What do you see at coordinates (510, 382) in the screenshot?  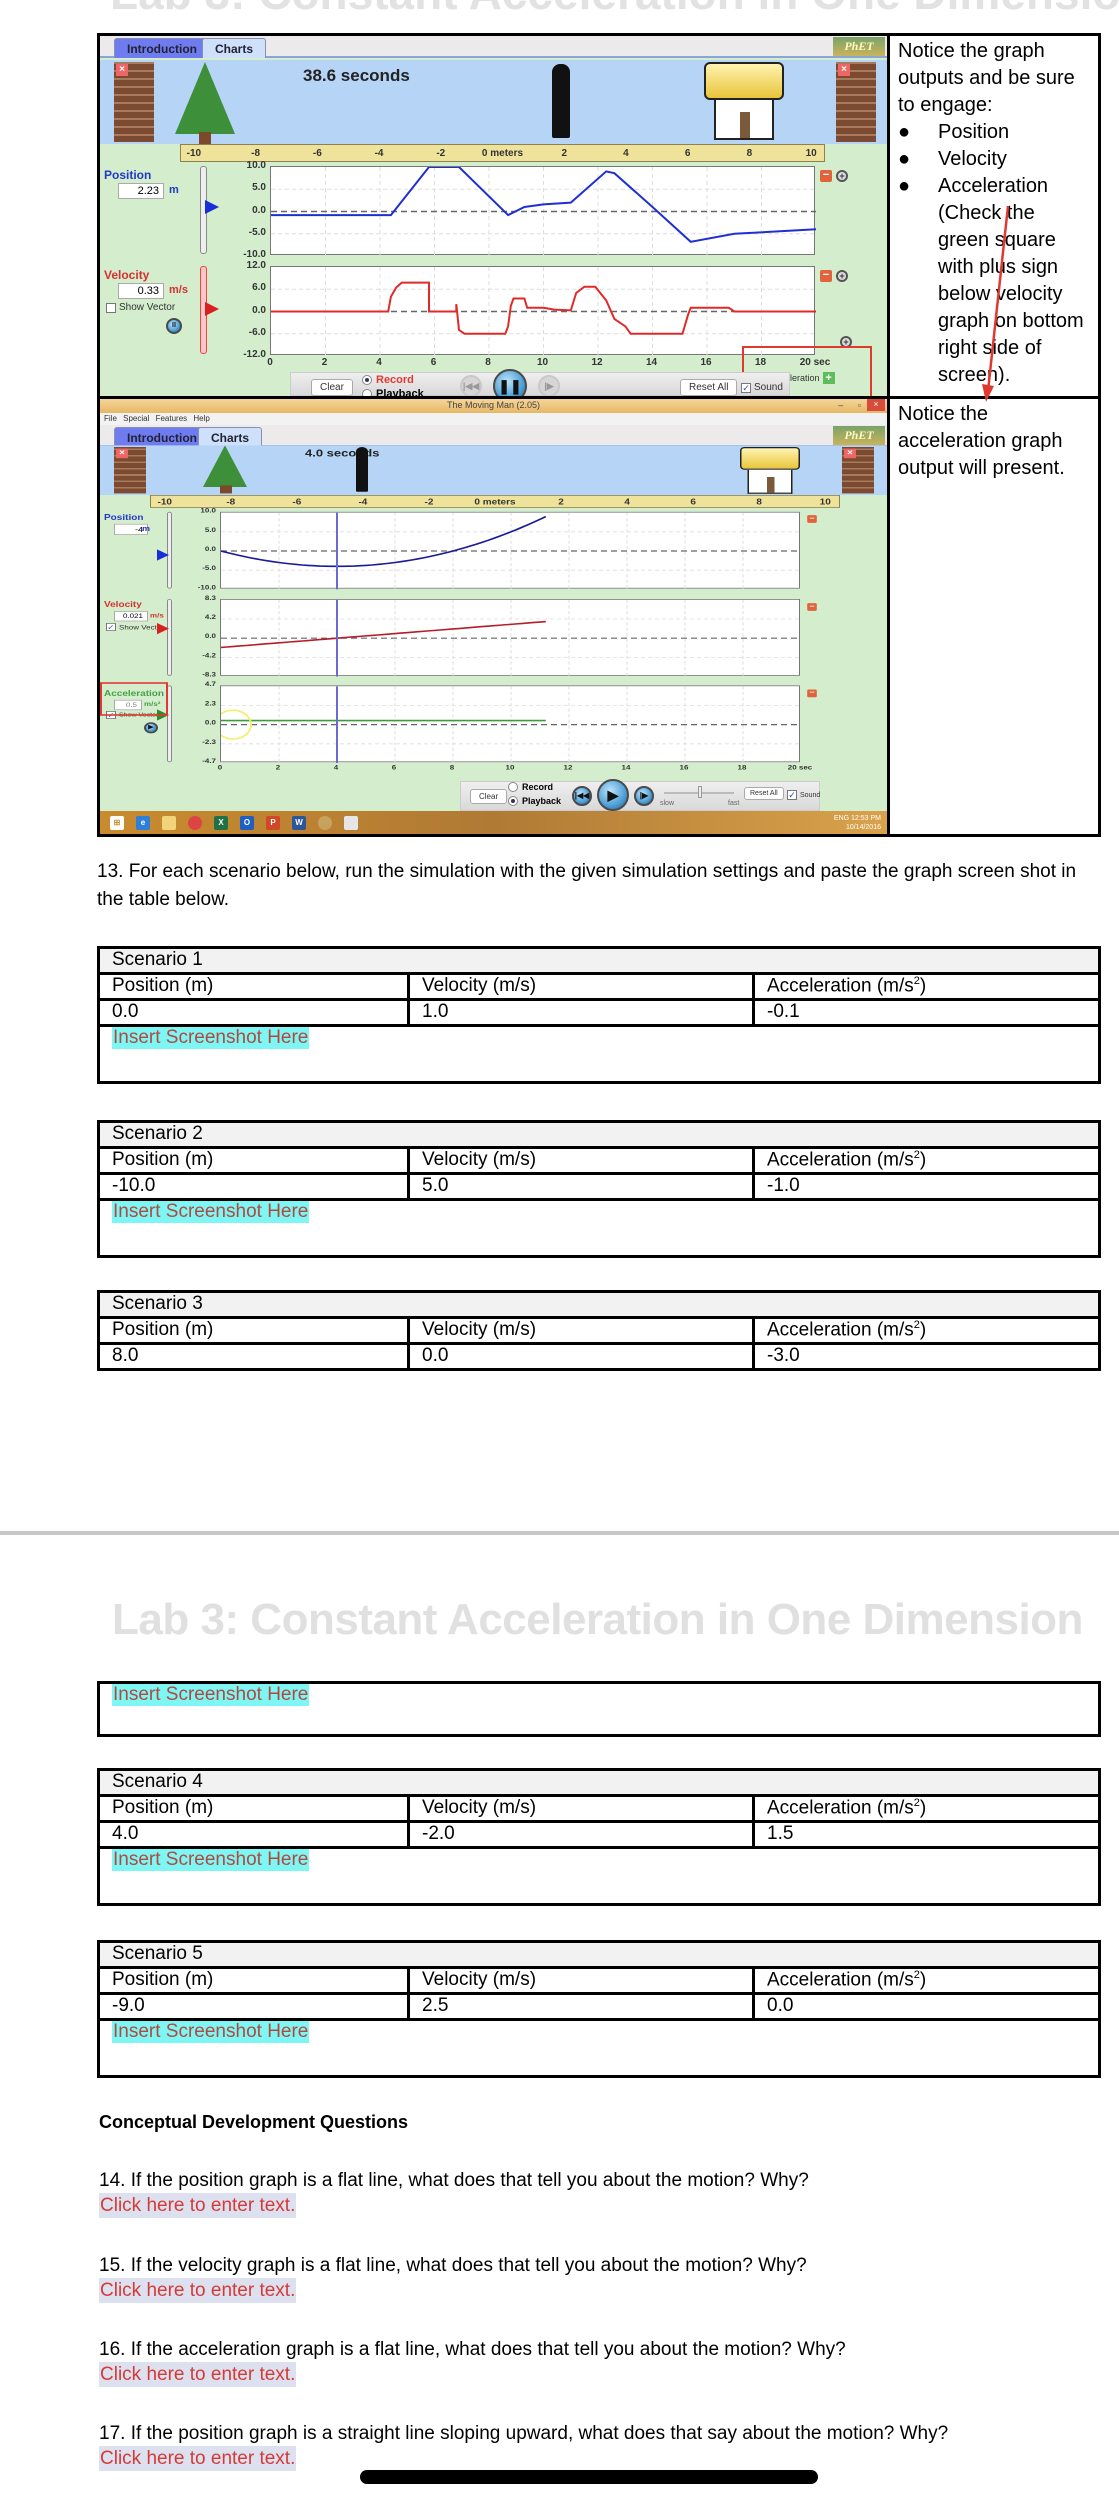 I see `pause-button: ❚❚` at bounding box center [510, 382].